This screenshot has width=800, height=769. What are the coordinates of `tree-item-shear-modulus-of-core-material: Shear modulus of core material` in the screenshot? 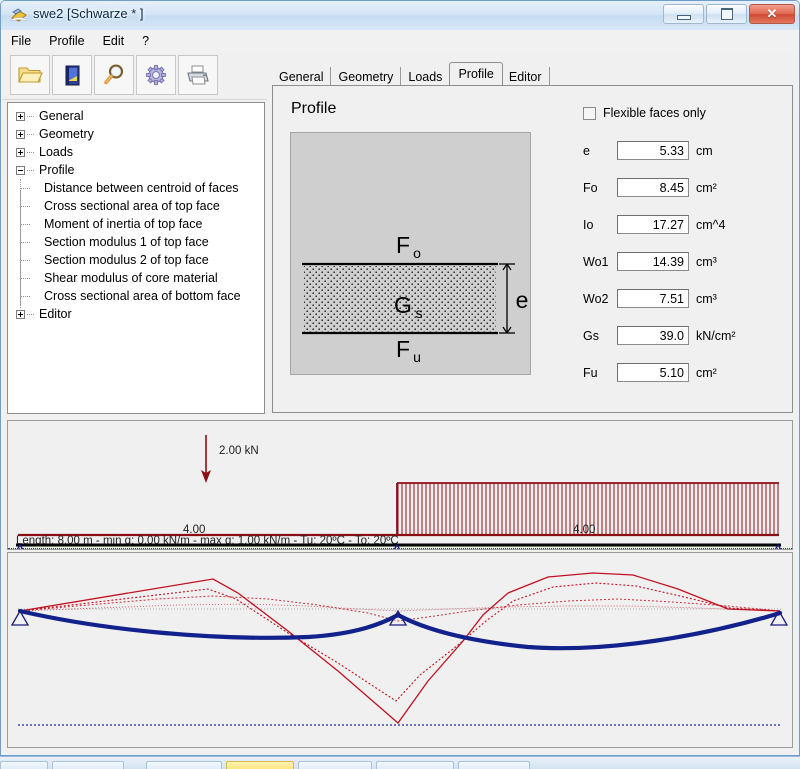 It's located at (136, 278).